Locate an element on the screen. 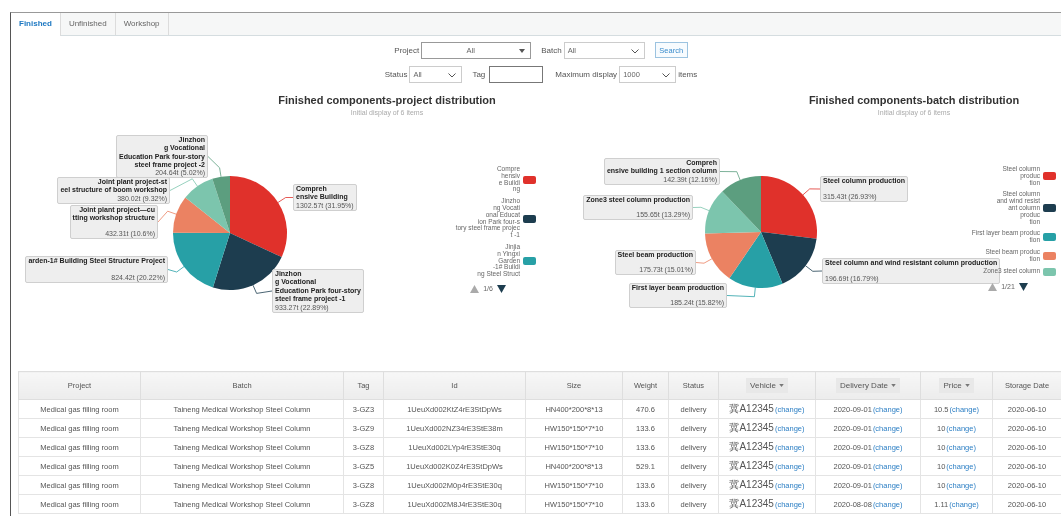 The height and width of the screenshot is (516, 1061). tab: Finished is located at coordinates (36, 24).